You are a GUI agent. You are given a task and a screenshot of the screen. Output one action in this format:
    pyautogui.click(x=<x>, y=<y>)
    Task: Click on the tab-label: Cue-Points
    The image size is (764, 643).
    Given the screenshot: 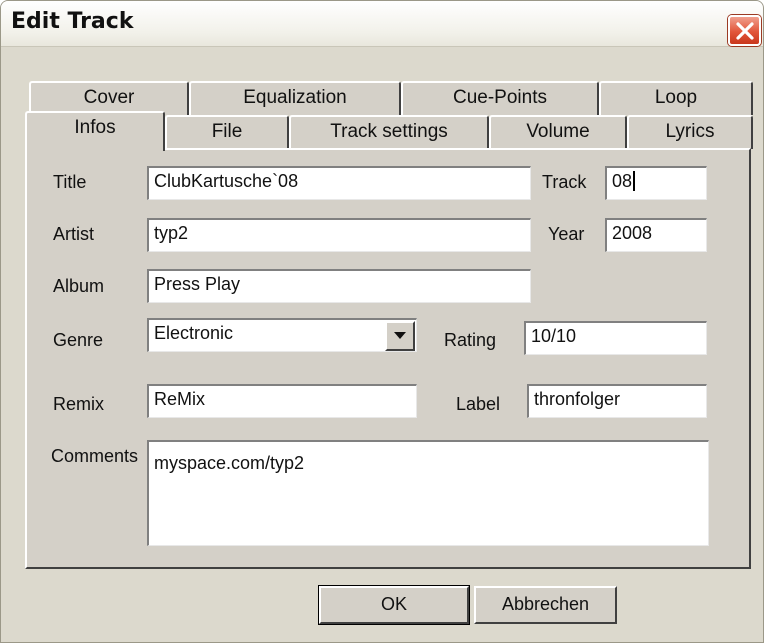 What is the action you would take?
    pyautogui.click(x=500, y=97)
    